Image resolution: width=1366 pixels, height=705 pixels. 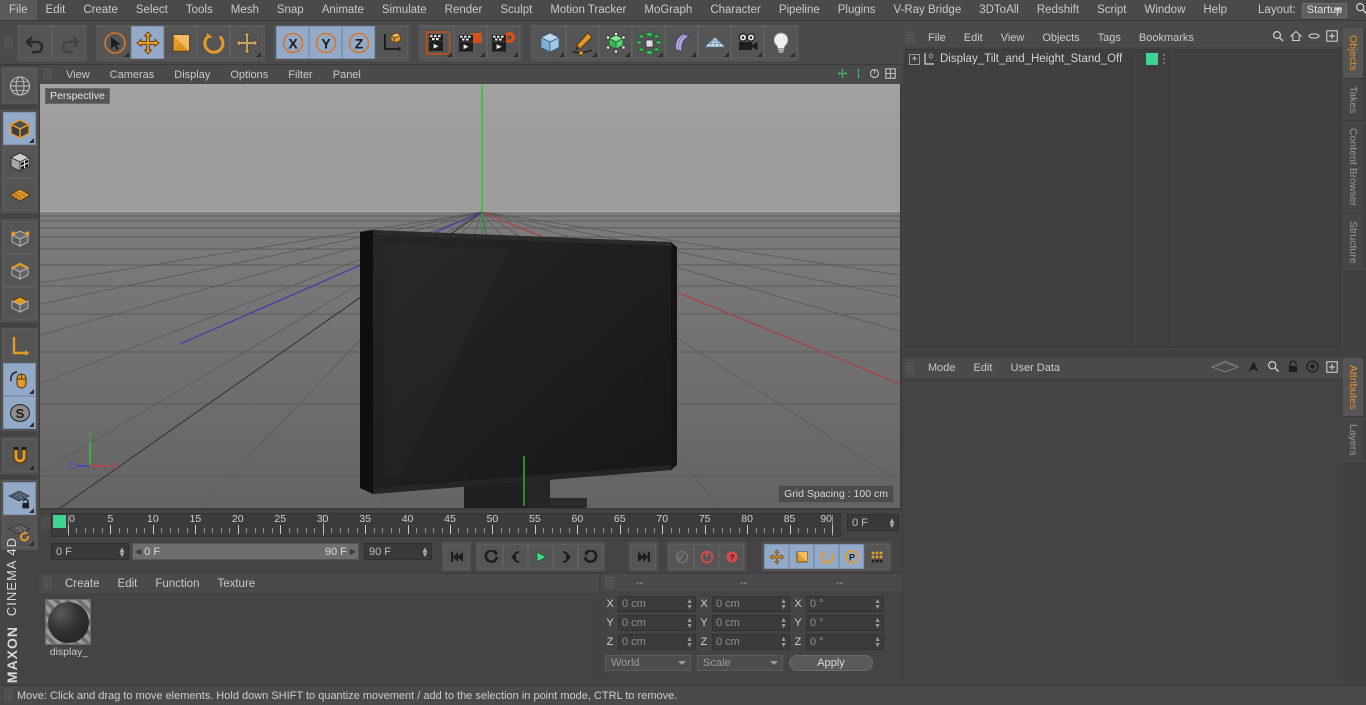 I want to click on viewport-rotate-icon, so click(x=874, y=75).